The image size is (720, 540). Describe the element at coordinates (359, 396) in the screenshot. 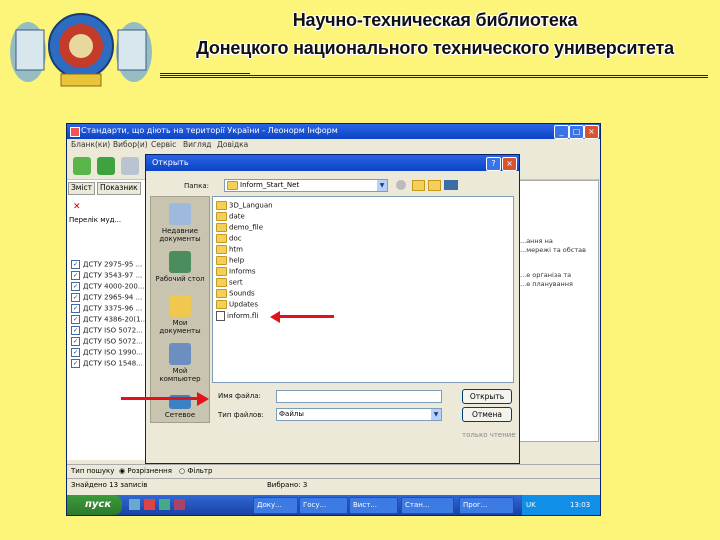

I see `filename-input` at that location.